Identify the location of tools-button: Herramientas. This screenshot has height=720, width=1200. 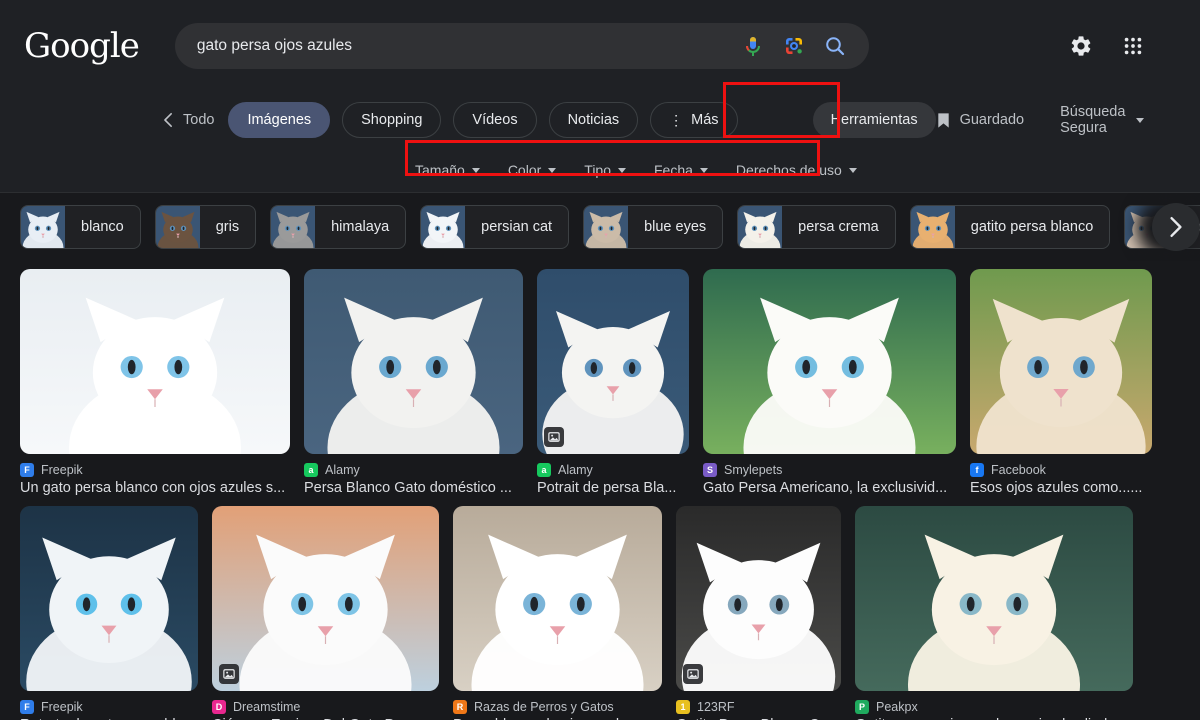
(874, 120).